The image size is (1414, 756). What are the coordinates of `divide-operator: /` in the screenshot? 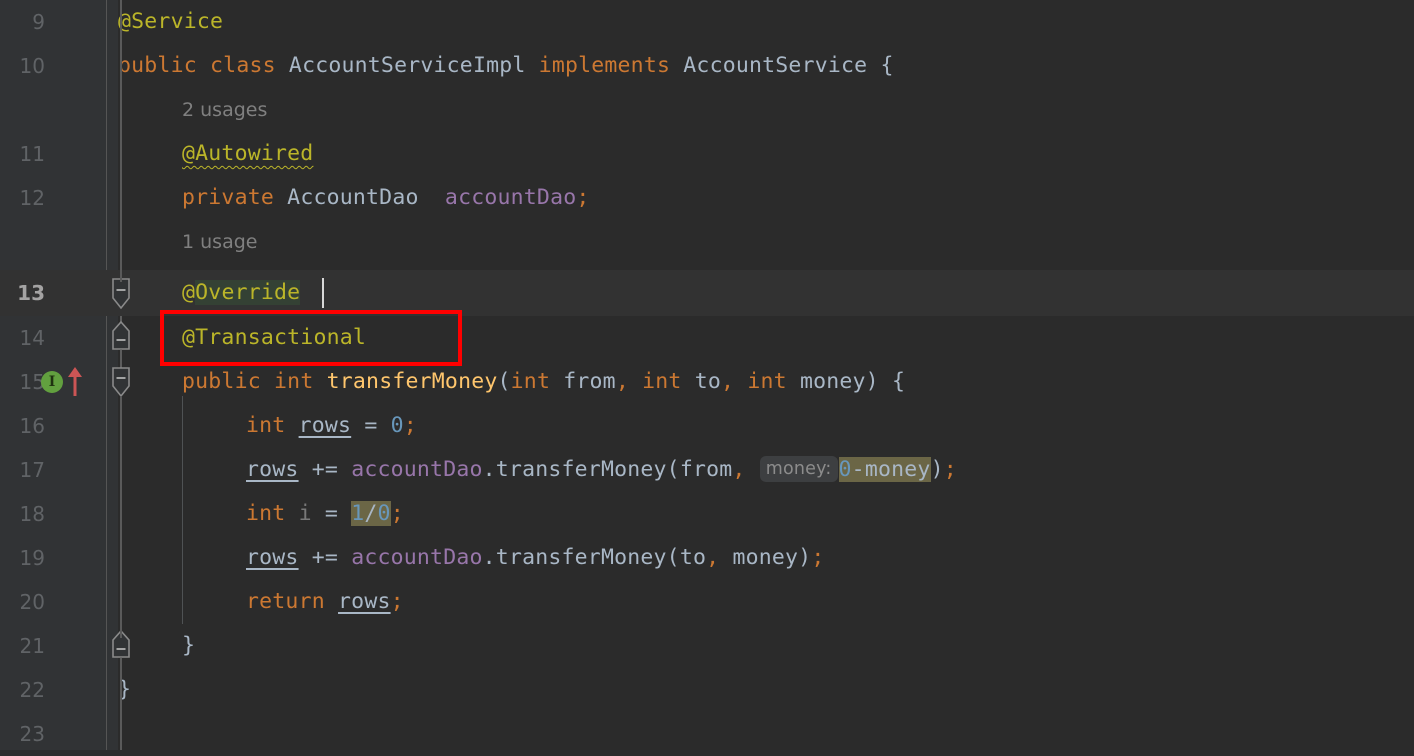 It's located at (371, 513).